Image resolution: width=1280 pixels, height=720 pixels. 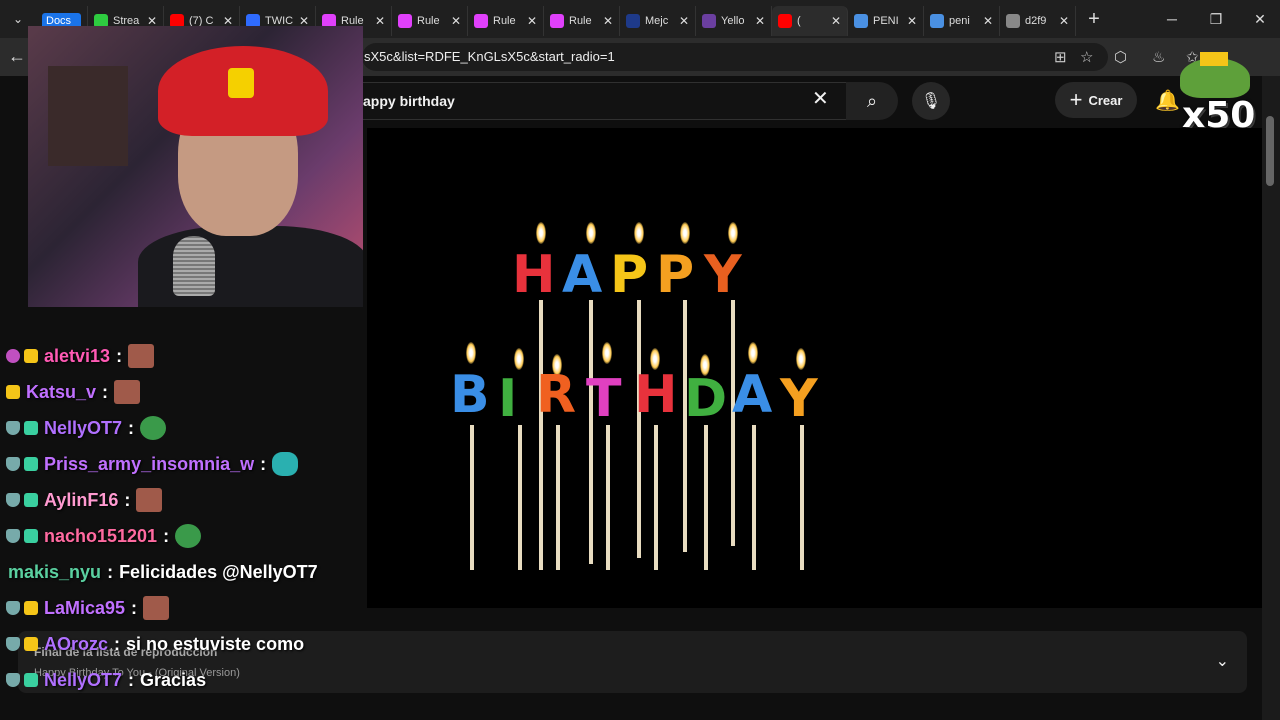 What do you see at coordinates (31, 464) in the screenshot?
I see `grid-badge-icon` at bounding box center [31, 464].